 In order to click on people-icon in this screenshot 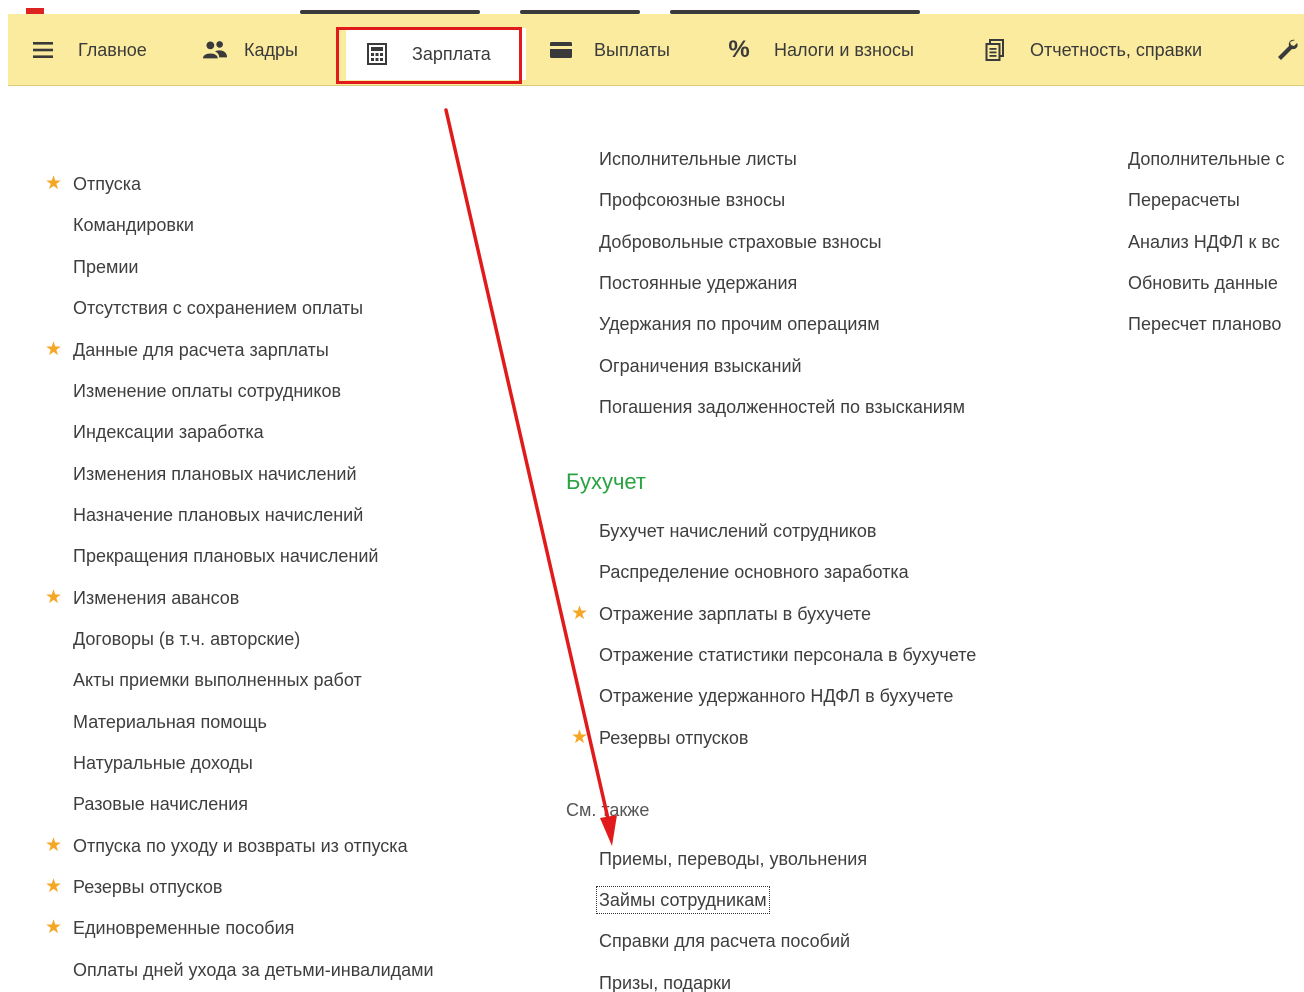, I will do `click(215, 50)`.